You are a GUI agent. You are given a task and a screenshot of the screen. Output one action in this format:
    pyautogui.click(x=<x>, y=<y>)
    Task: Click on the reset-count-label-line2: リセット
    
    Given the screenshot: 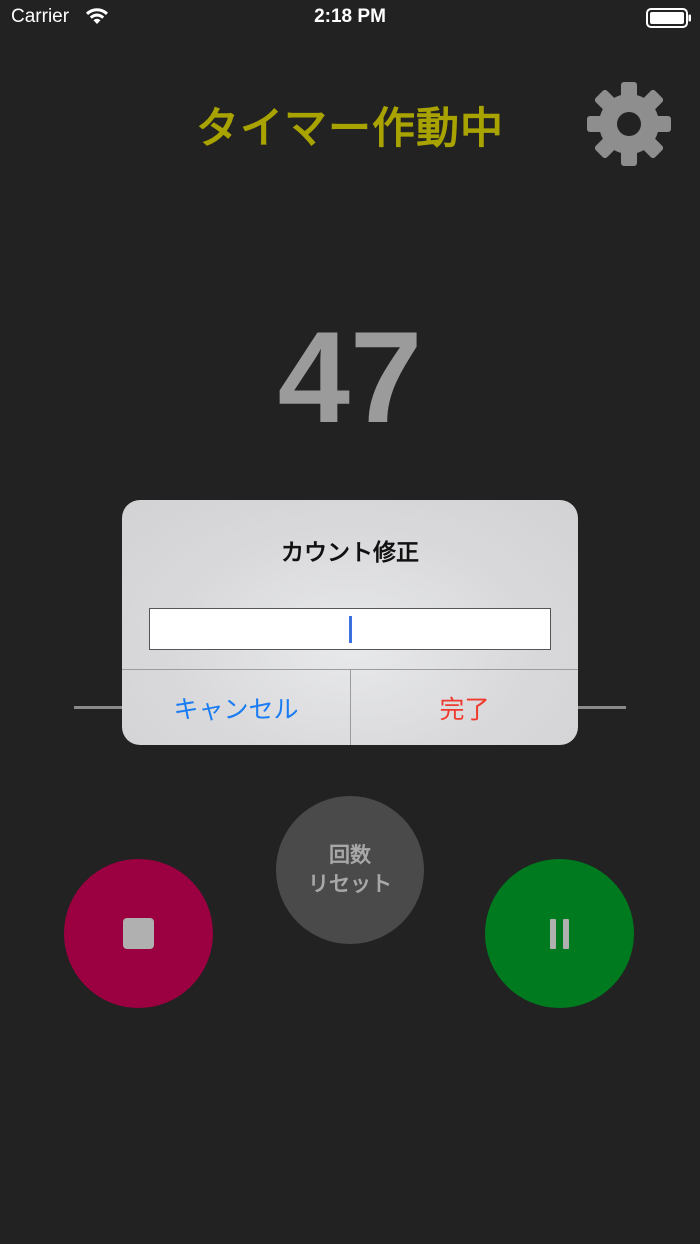 What is the action you would take?
    pyautogui.click(x=350, y=884)
    